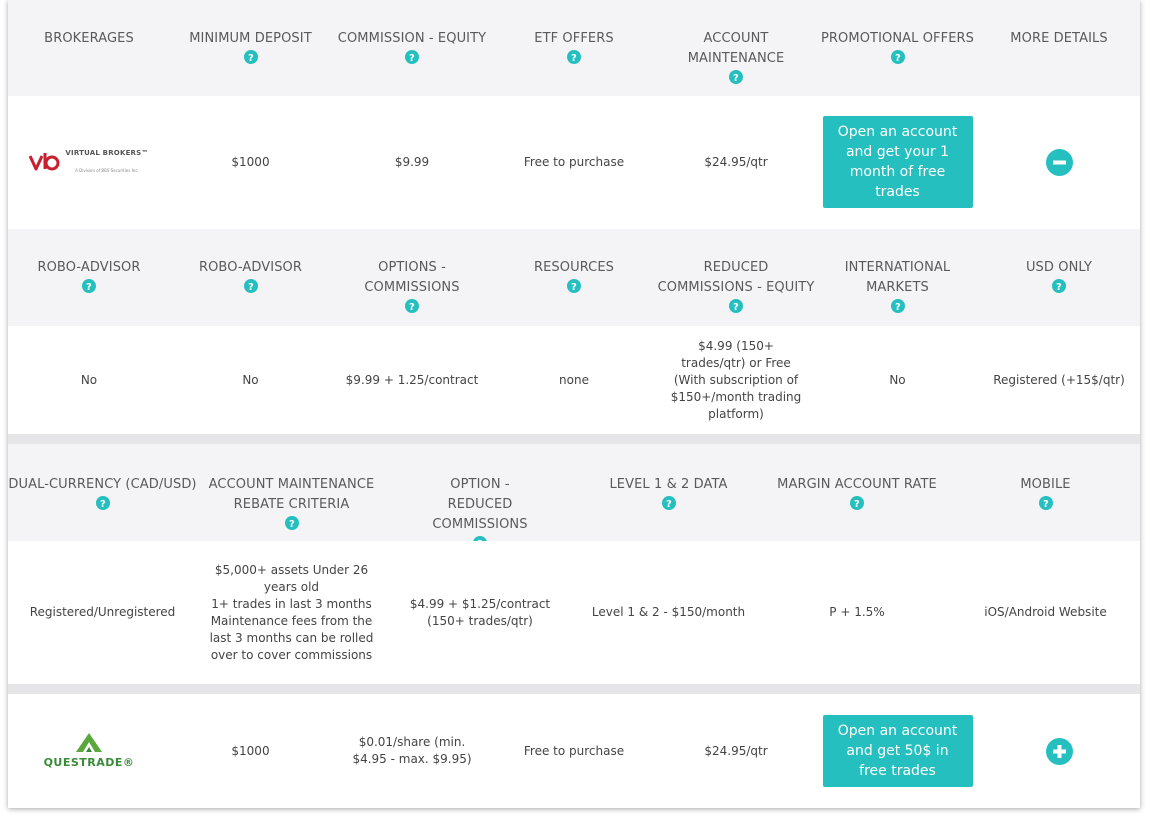 Image resolution: width=1150 pixels, height=816 pixels. What do you see at coordinates (89, 762) in the screenshot?
I see `logo-name: QUESTRADE®` at bounding box center [89, 762].